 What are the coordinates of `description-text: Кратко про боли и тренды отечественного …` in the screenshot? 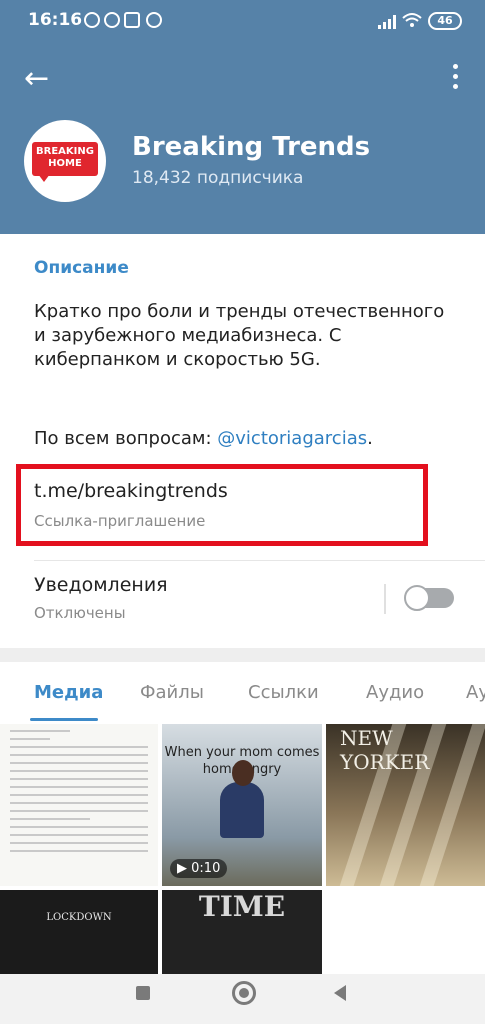 It's located at (239, 335).